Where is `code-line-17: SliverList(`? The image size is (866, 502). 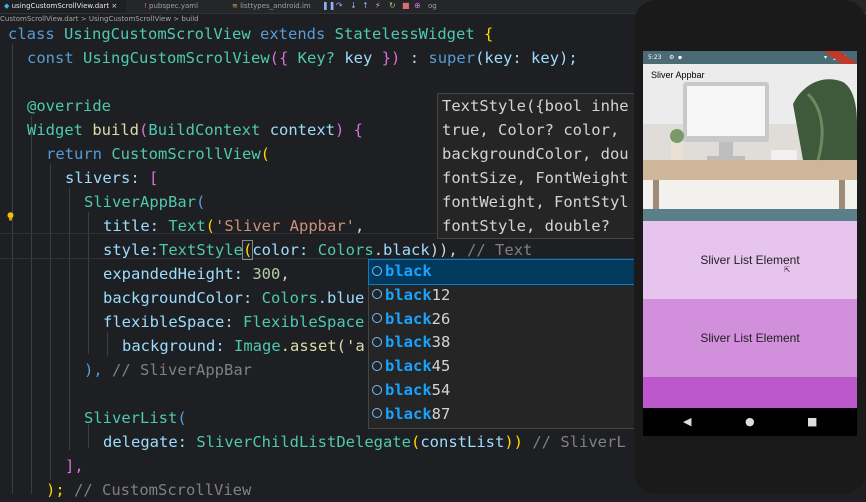
code-line-17: SliverList( is located at coordinates (135, 418).